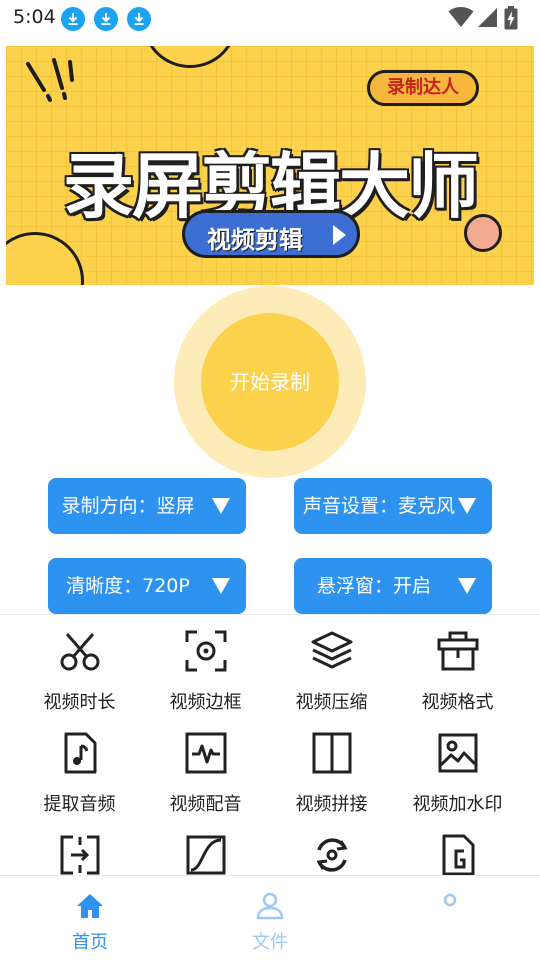 This screenshot has height=960, width=540. Describe the element at coordinates (423, 88) in the screenshot. I see `banner-tag: 录制达人` at that location.